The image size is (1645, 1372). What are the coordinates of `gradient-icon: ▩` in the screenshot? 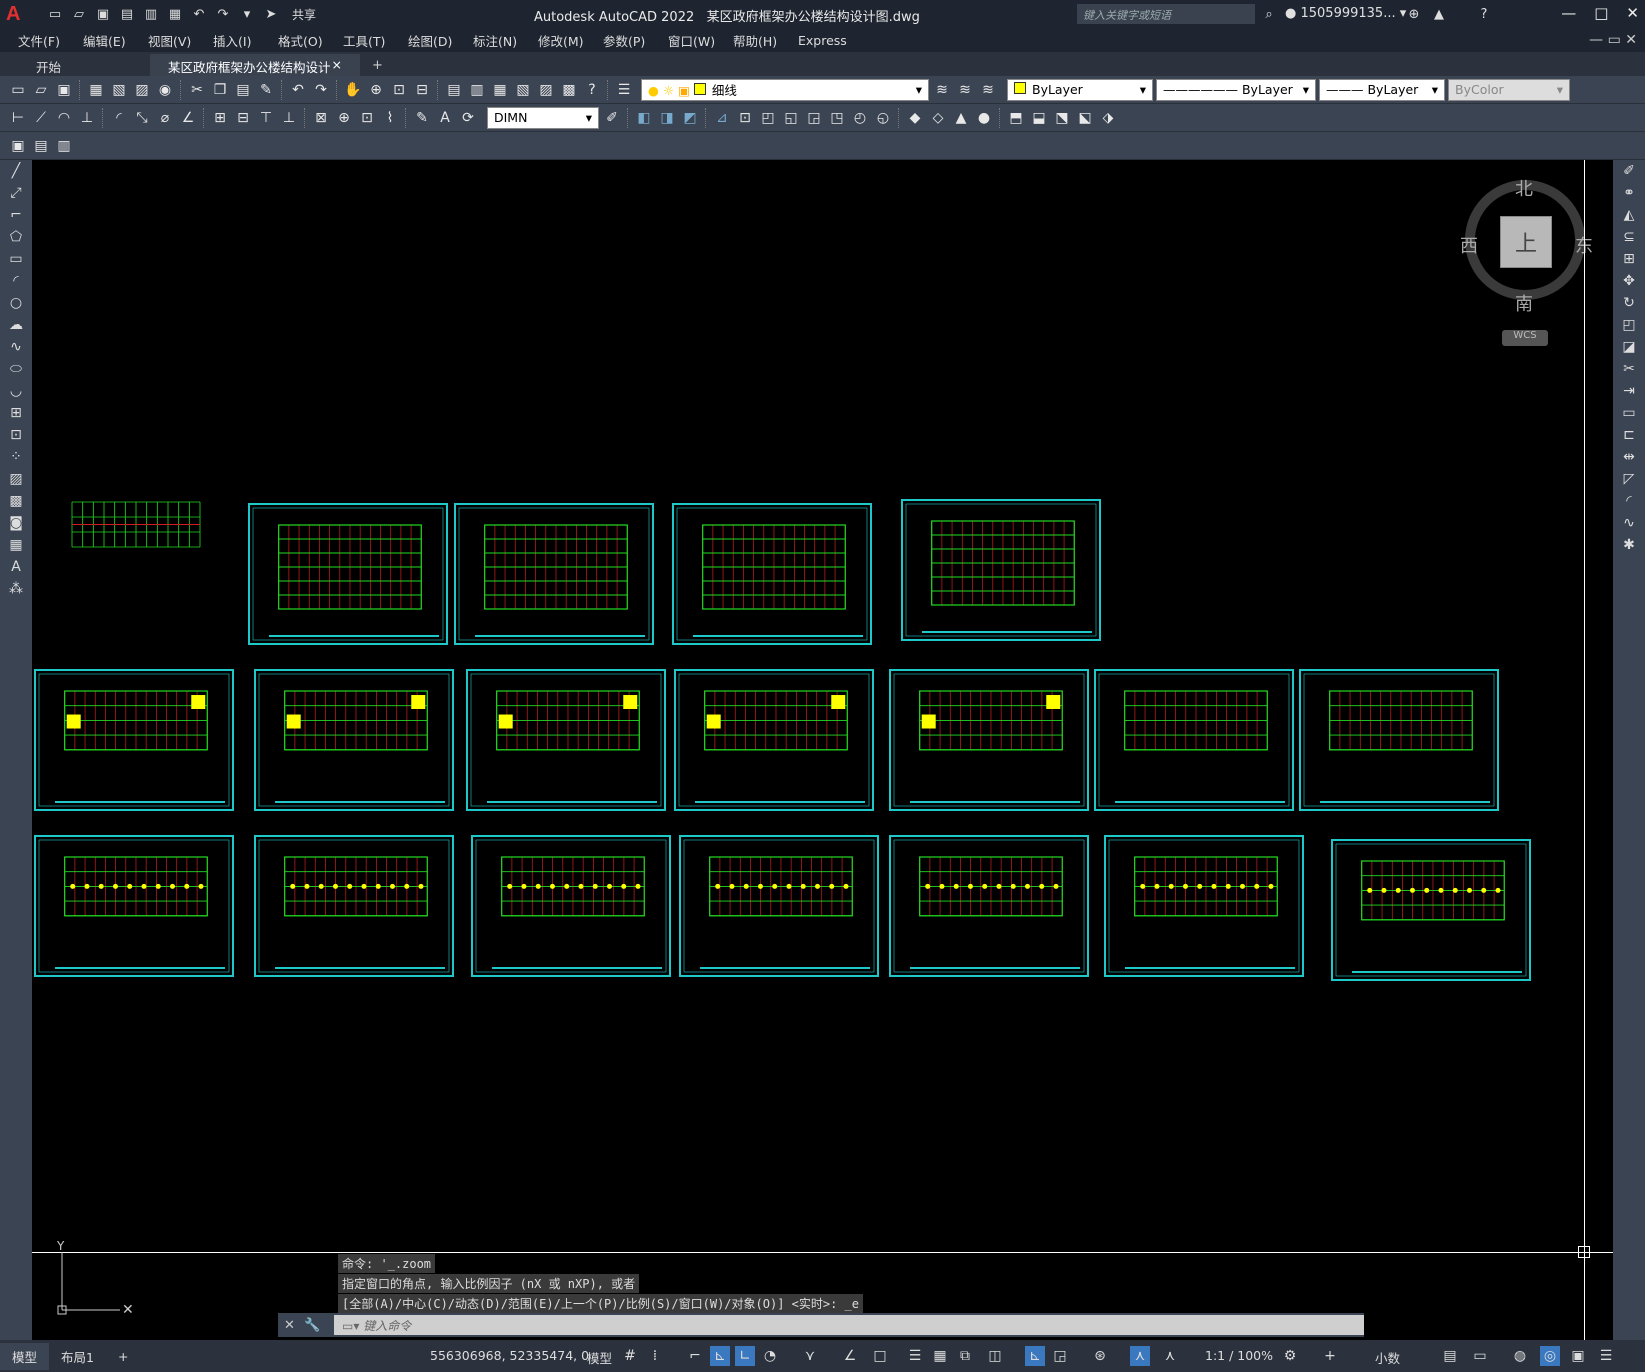 It's located at (16, 501).